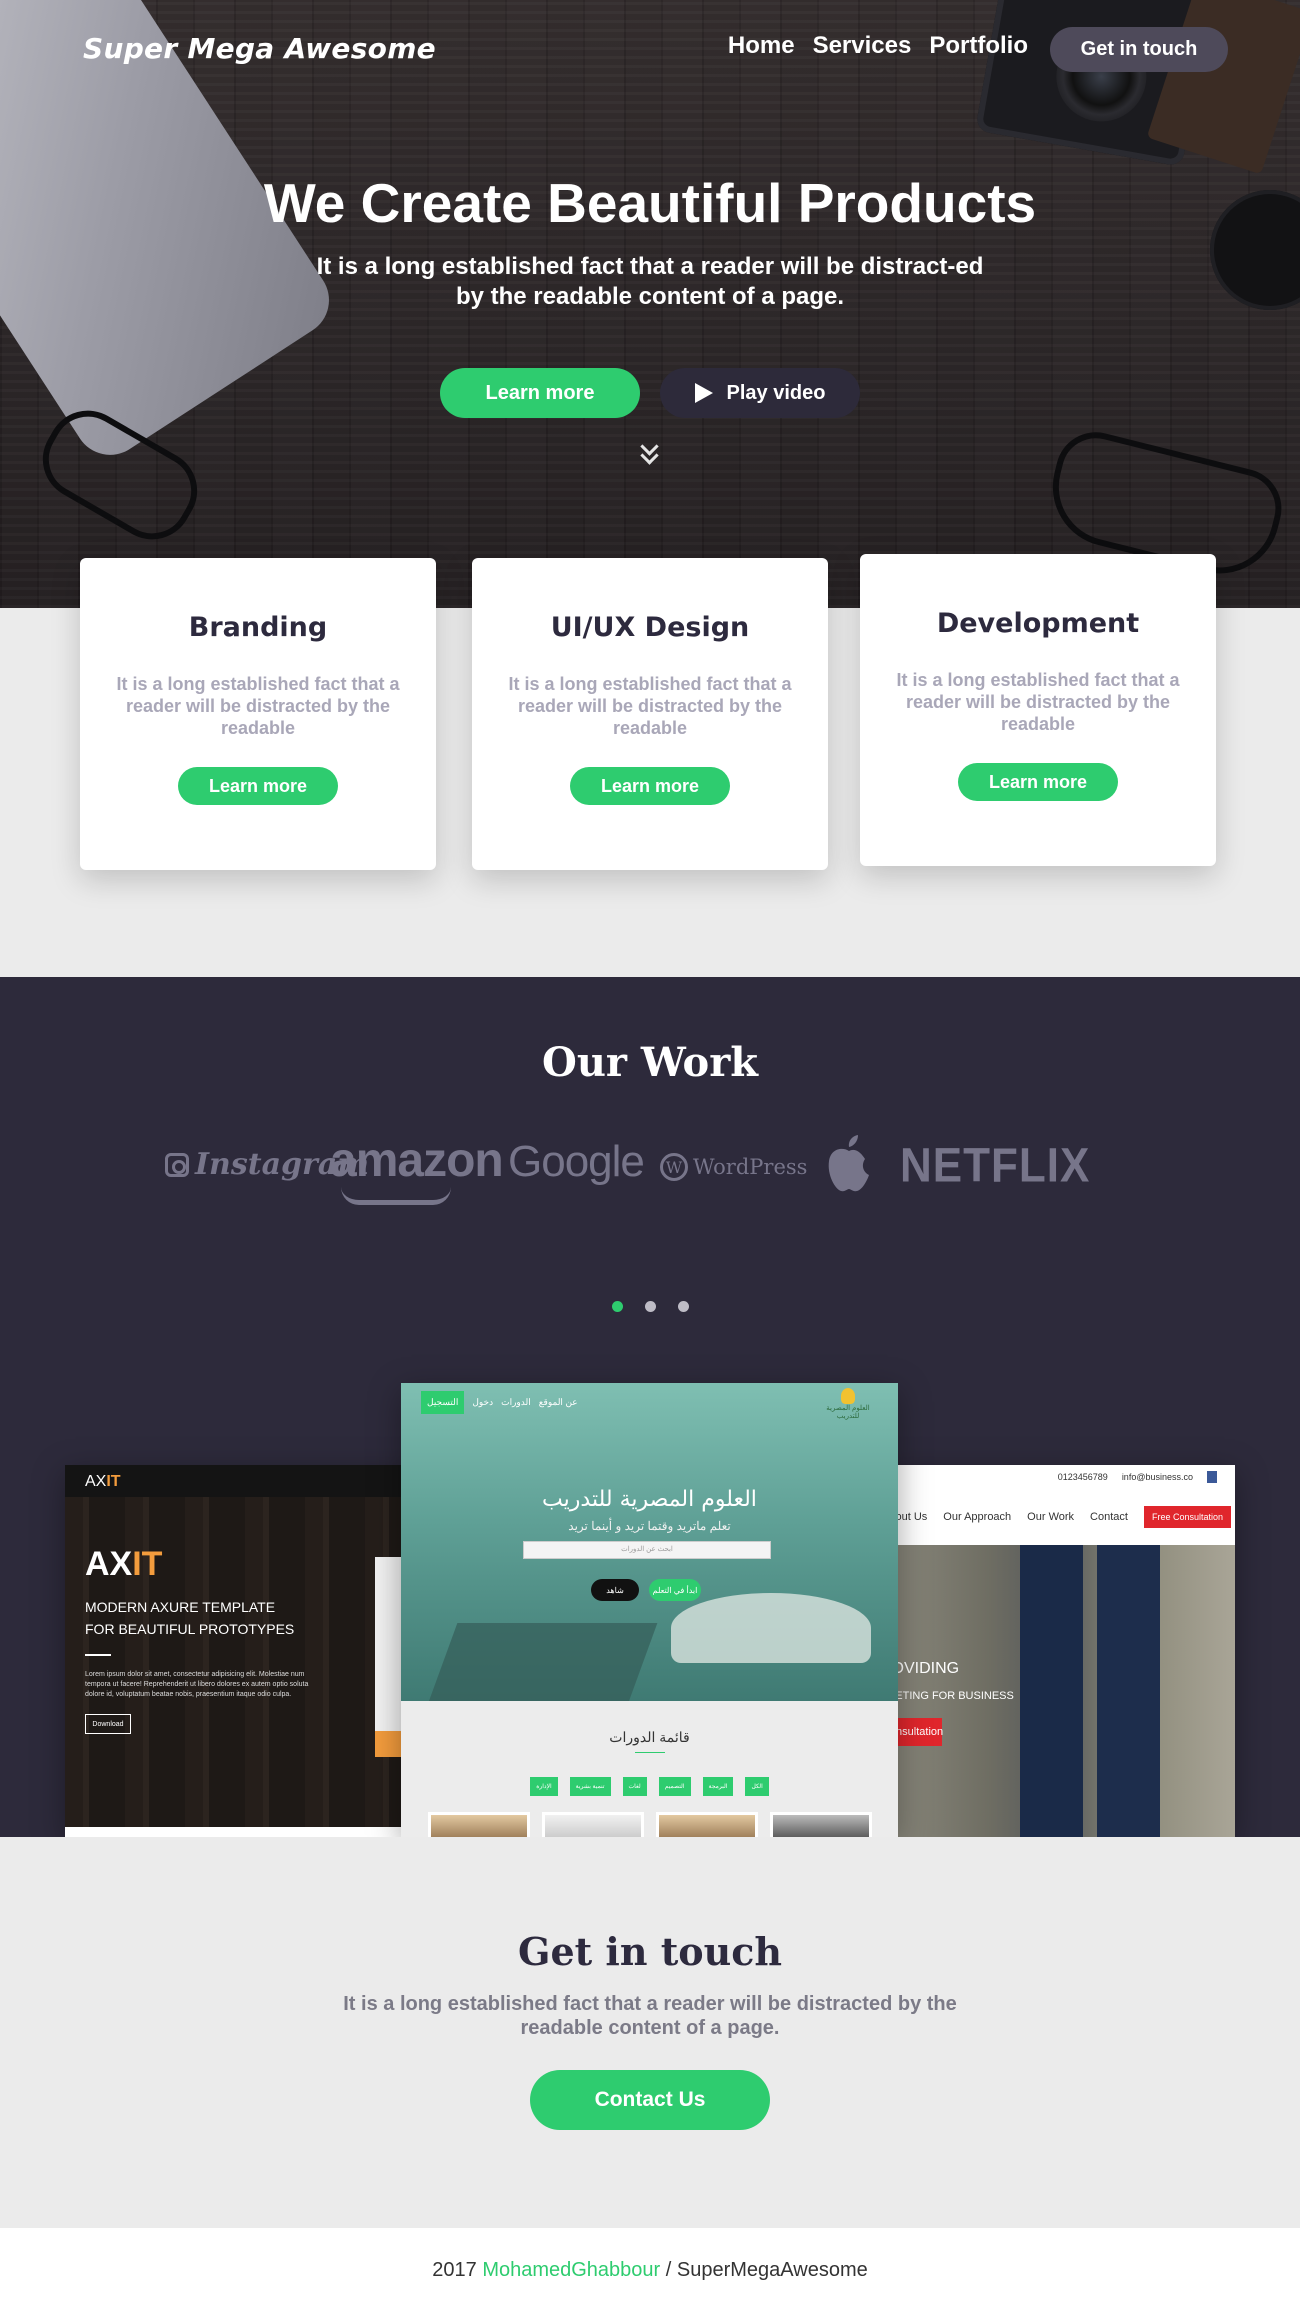 The image size is (1300, 2313). Describe the element at coordinates (576, 1161) in the screenshot. I see `google-logo: Google` at that location.